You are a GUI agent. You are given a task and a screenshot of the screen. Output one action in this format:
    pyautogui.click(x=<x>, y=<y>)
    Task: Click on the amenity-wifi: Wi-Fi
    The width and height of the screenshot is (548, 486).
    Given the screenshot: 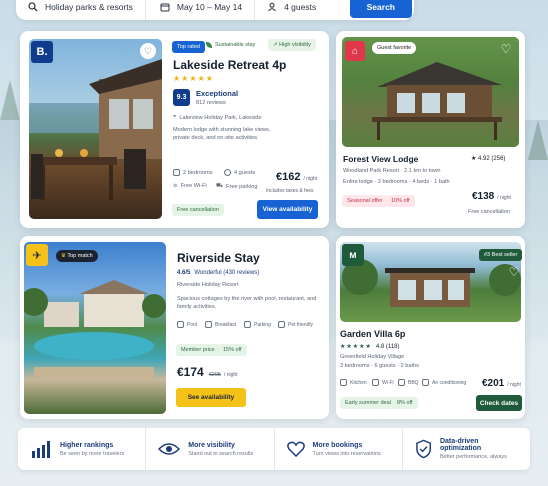 What is the action you would take?
    pyautogui.click(x=383, y=382)
    